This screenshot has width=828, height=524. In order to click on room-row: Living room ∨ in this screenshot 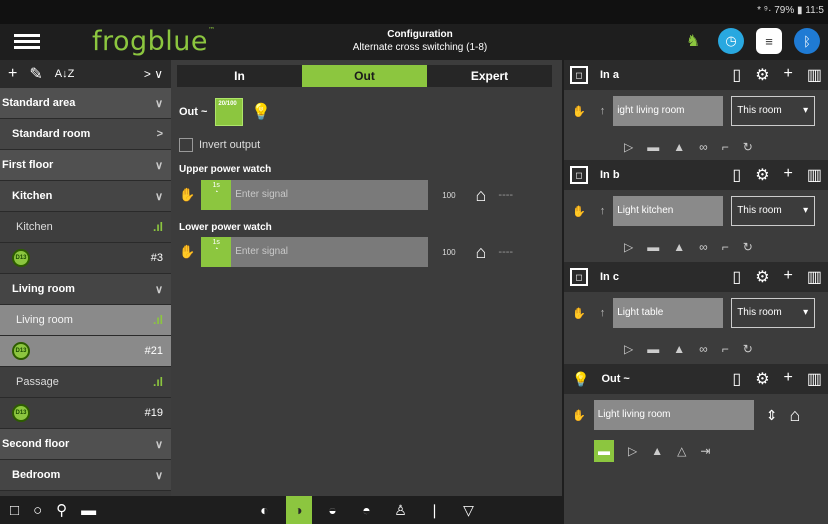, I will do `click(85, 289)`.